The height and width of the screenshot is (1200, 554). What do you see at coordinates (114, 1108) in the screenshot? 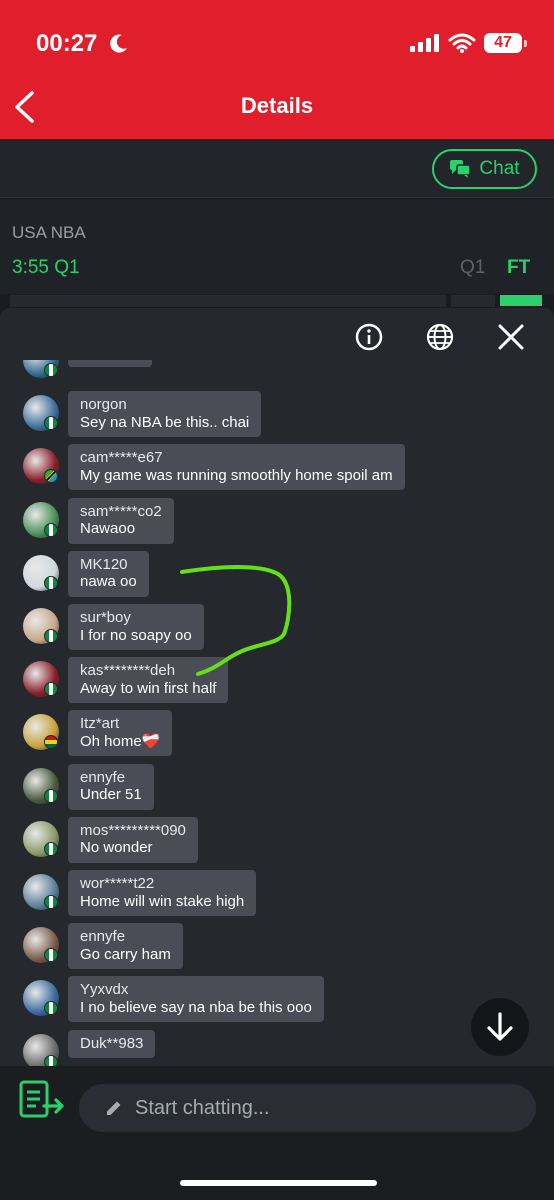
I see `pencil-icon` at bounding box center [114, 1108].